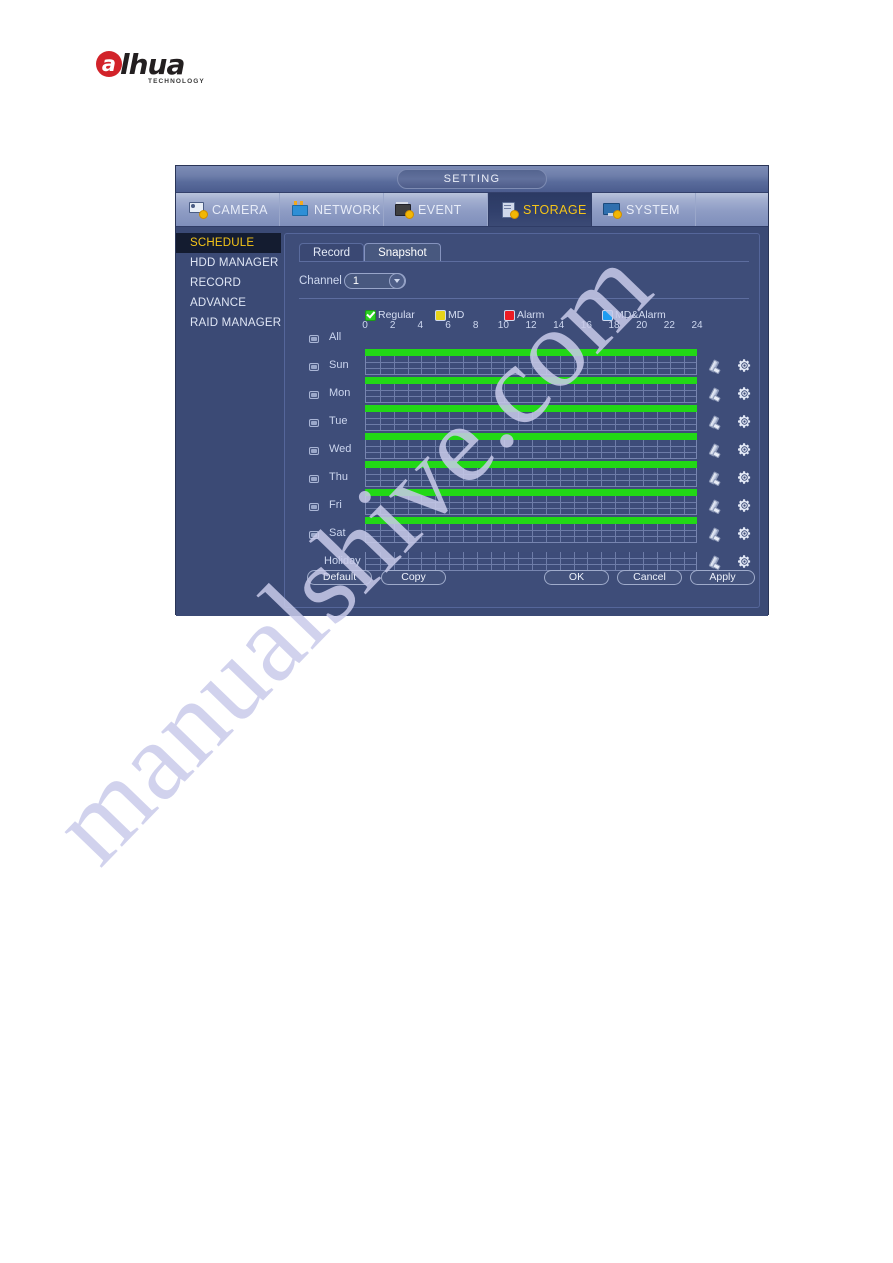 This screenshot has width=893, height=1263. What do you see at coordinates (222, 243) in the screenshot?
I see `sidebar-item-label: SCHEDULE` at bounding box center [222, 243].